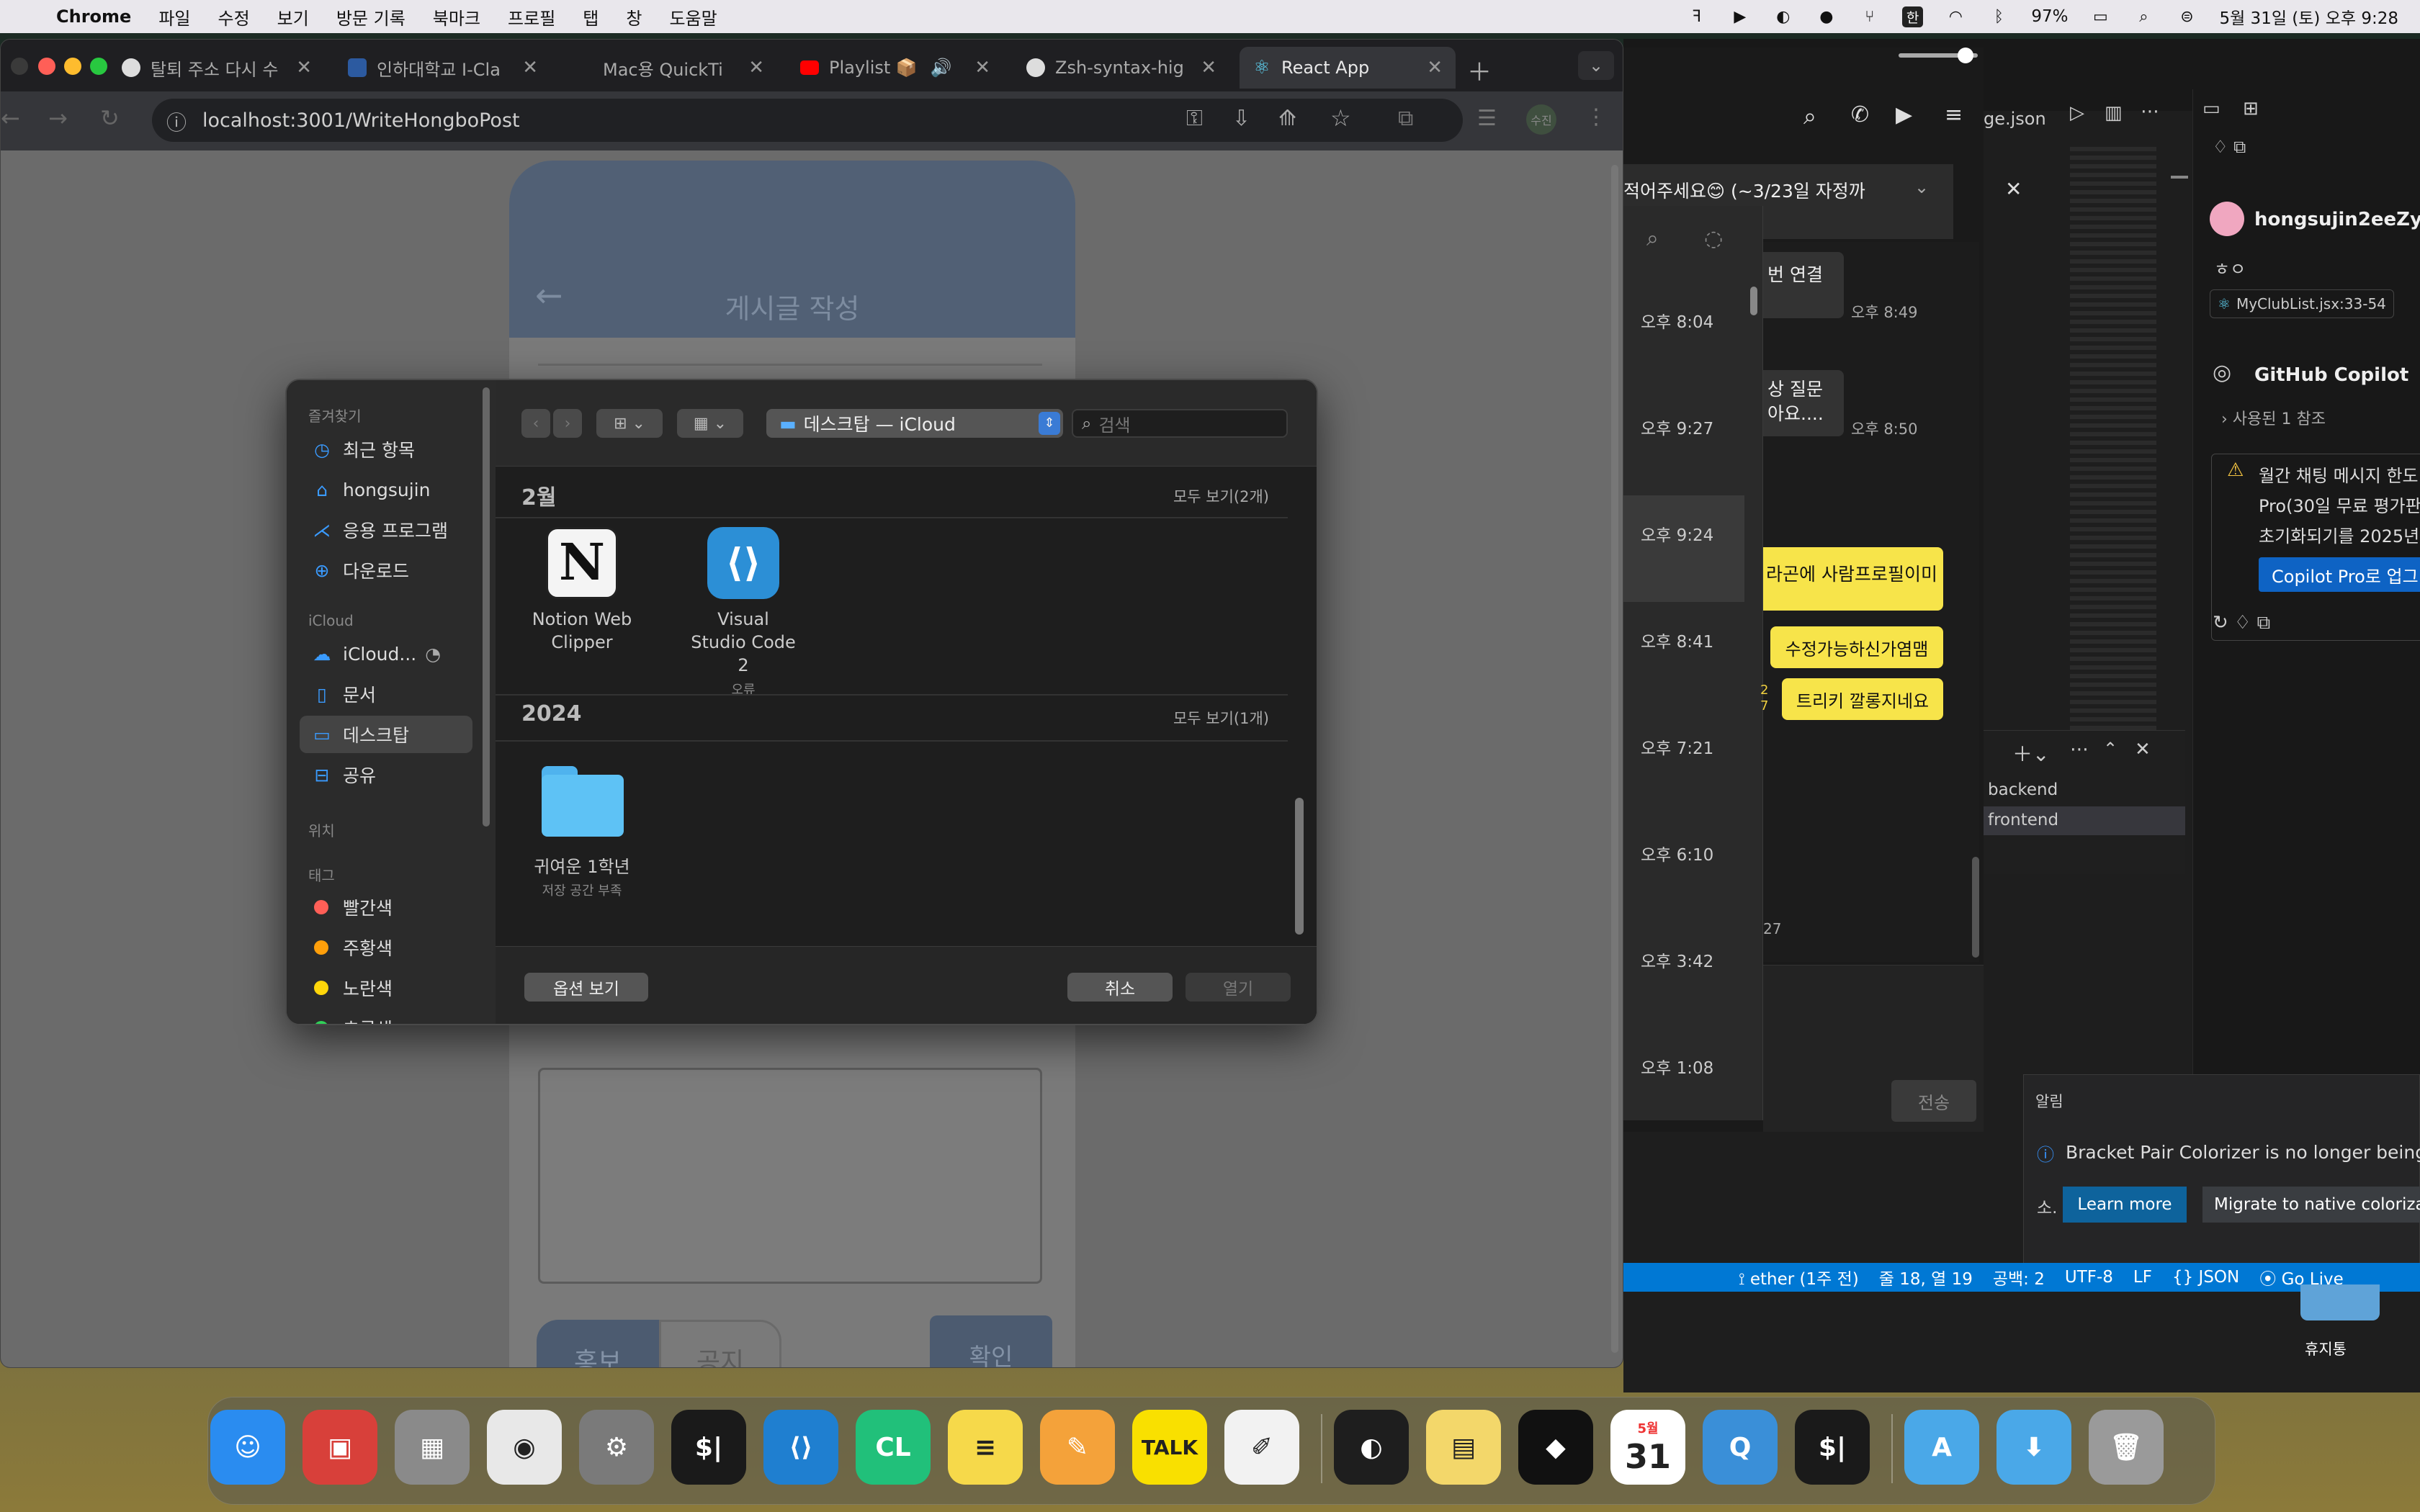  What do you see at coordinates (2084, 820) in the screenshot?
I see `terminal-item-frontend: frontend` at bounding box center [2084, 820].